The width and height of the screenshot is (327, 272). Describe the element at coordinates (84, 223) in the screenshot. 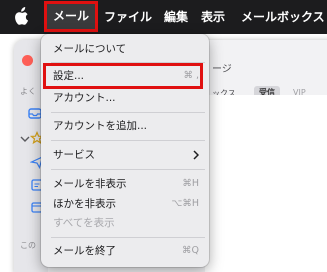

I see `menu-item-label: すべてを表示` at that location.